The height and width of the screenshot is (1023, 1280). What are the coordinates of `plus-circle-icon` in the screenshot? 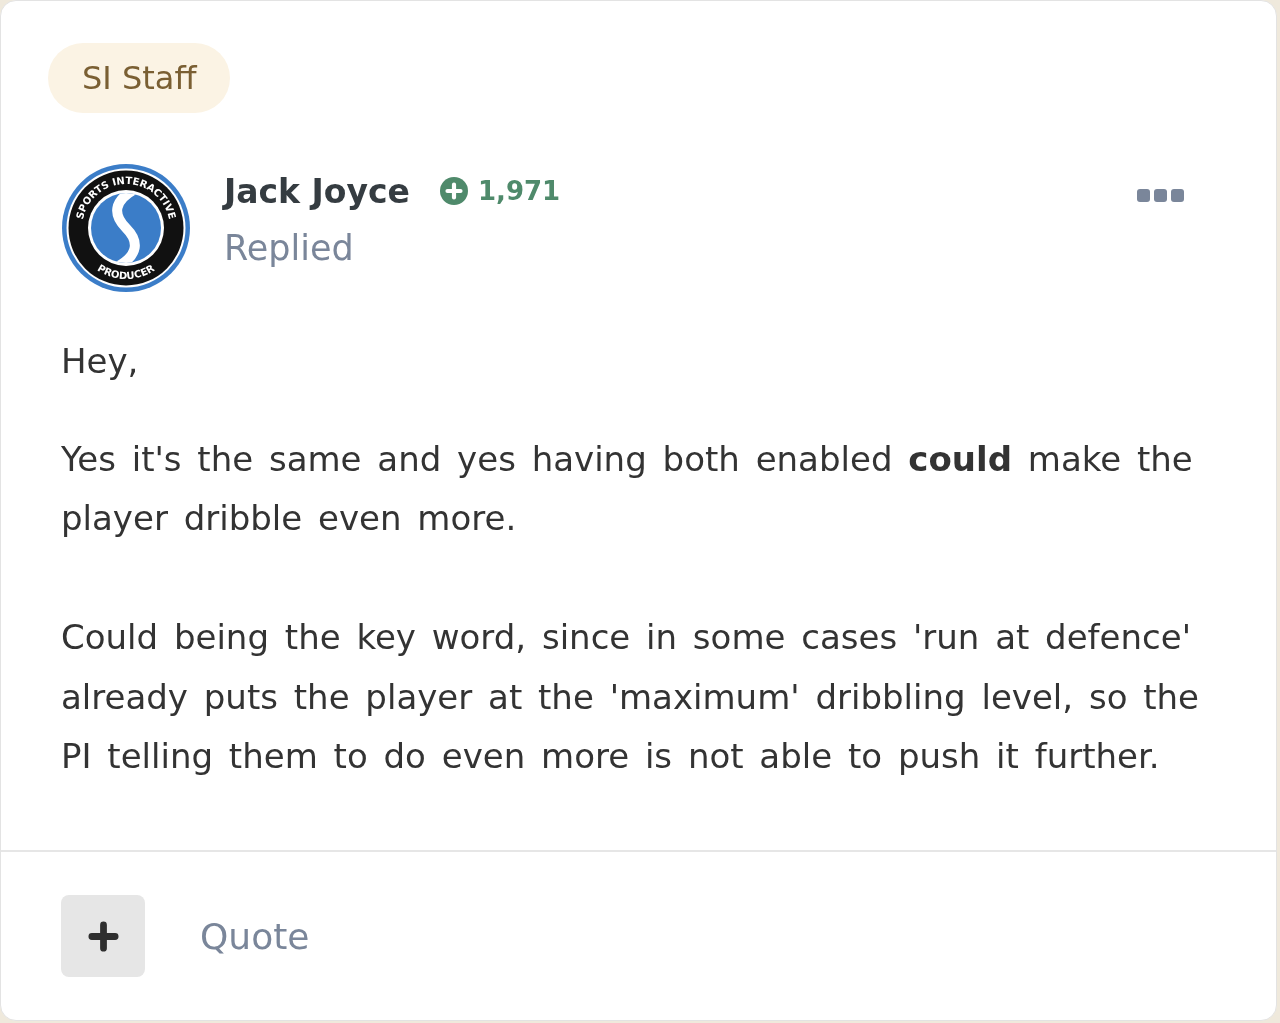 It's located at (453, 191).